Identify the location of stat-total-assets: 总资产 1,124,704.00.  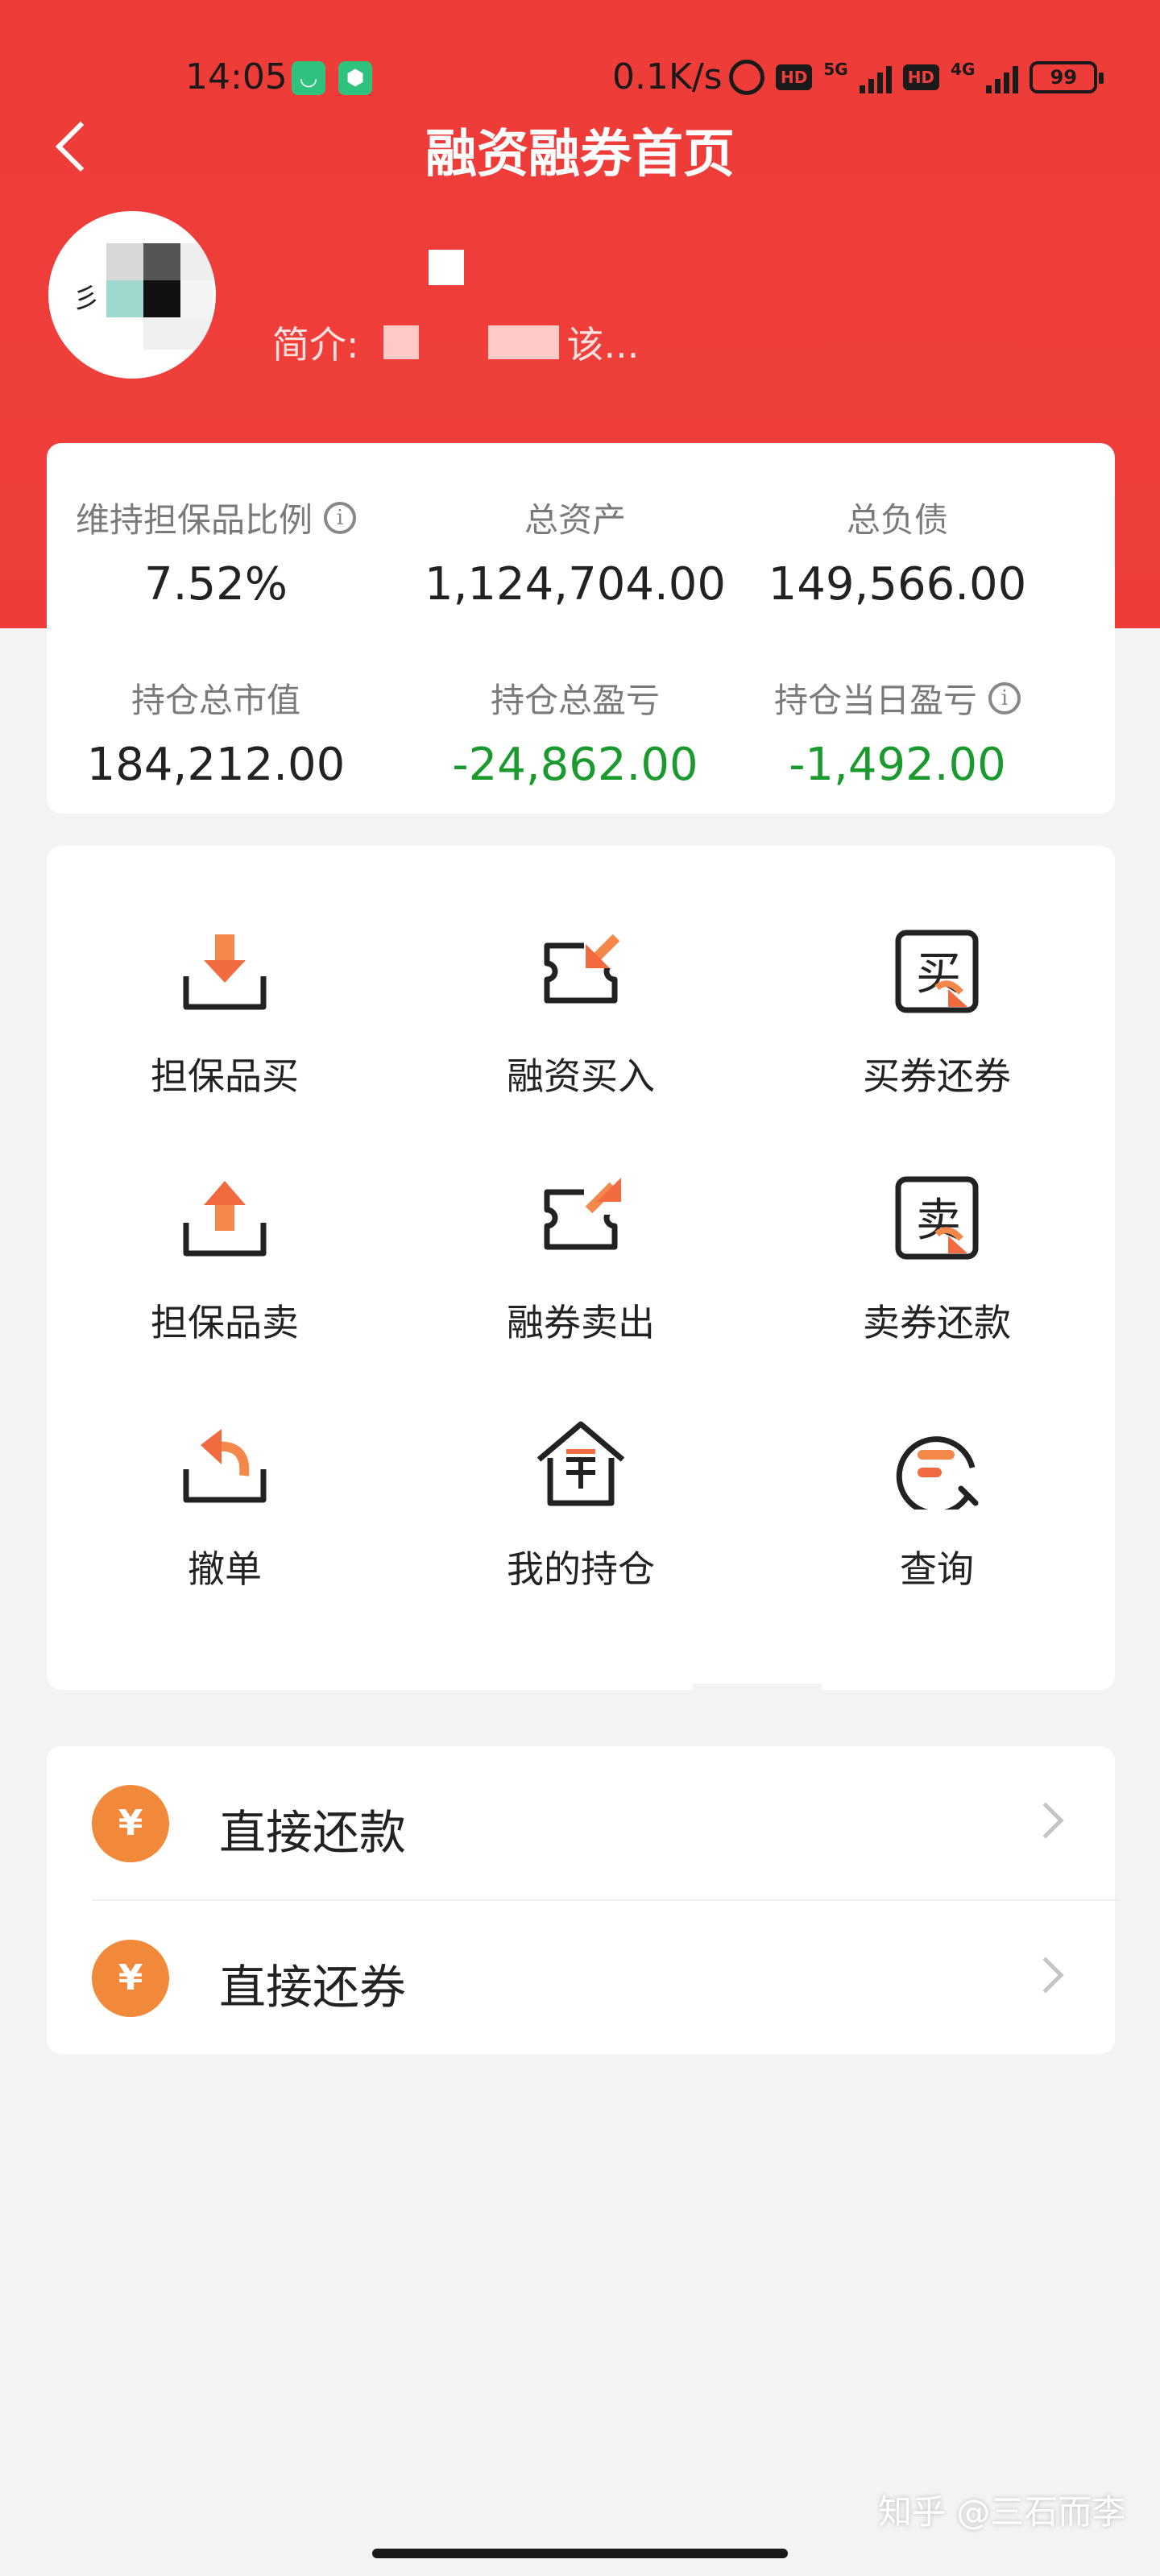
(575, 552).